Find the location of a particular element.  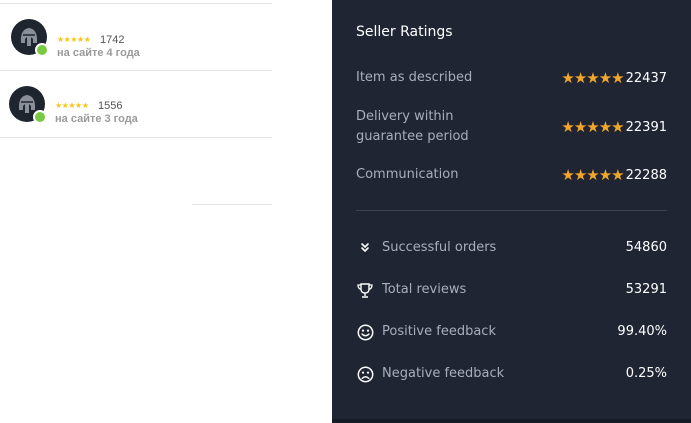

member-since: на сайте 4 года is located at coordinates (98, 53).